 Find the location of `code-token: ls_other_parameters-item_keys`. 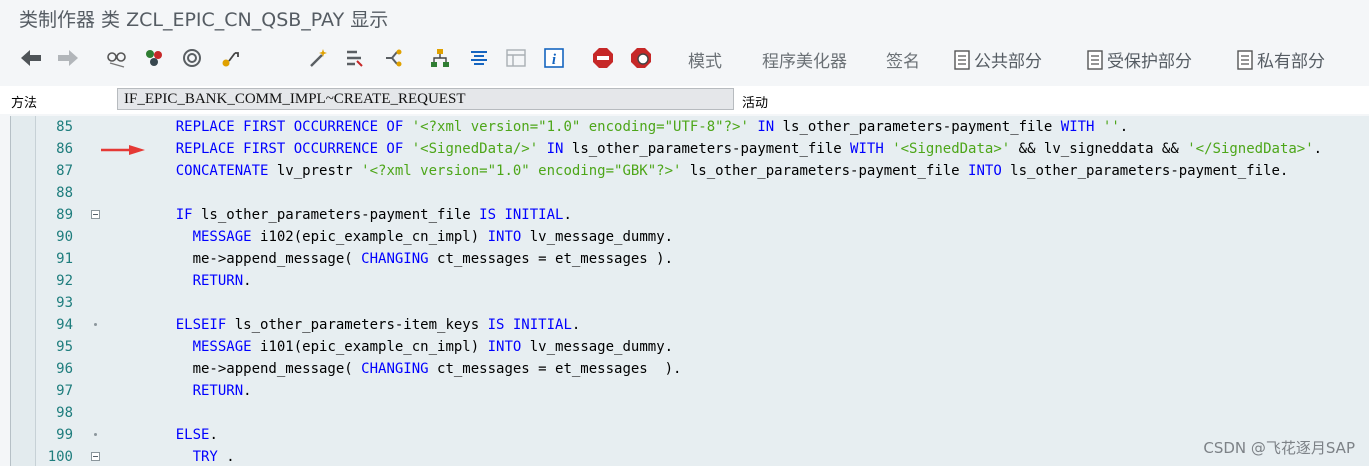

code-token: ls_other_parameters-item_keys is located at coordinates (357, 325).